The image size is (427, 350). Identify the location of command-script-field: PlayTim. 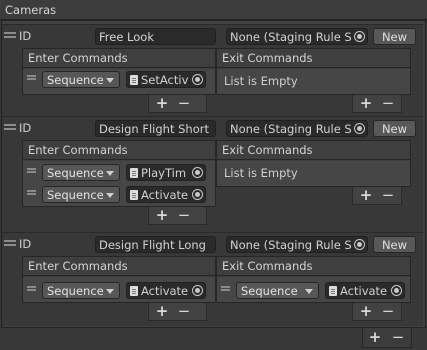
(166, 172).